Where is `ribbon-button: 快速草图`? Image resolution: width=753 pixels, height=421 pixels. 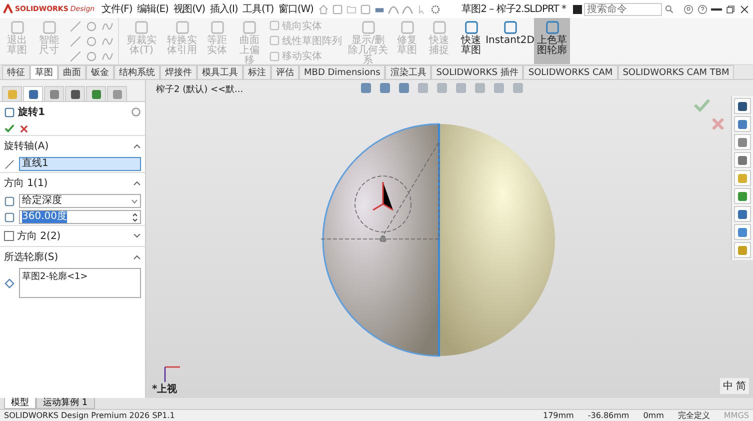 ribbon-button: 快速草图 is located at coordinates (471, 41).